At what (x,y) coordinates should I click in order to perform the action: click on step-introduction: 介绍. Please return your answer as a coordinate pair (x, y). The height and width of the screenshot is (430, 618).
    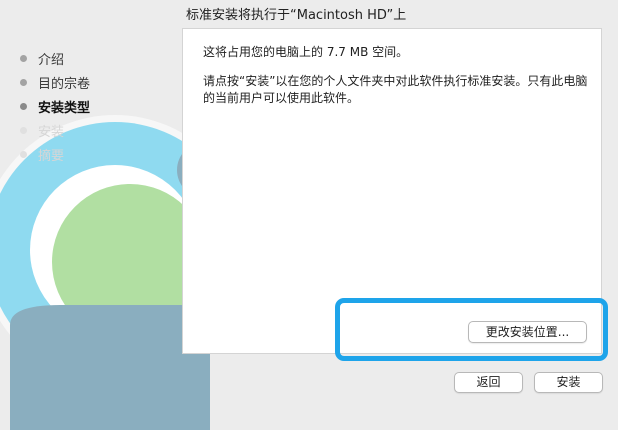
    Looking at the image, I should click on (55, 58).